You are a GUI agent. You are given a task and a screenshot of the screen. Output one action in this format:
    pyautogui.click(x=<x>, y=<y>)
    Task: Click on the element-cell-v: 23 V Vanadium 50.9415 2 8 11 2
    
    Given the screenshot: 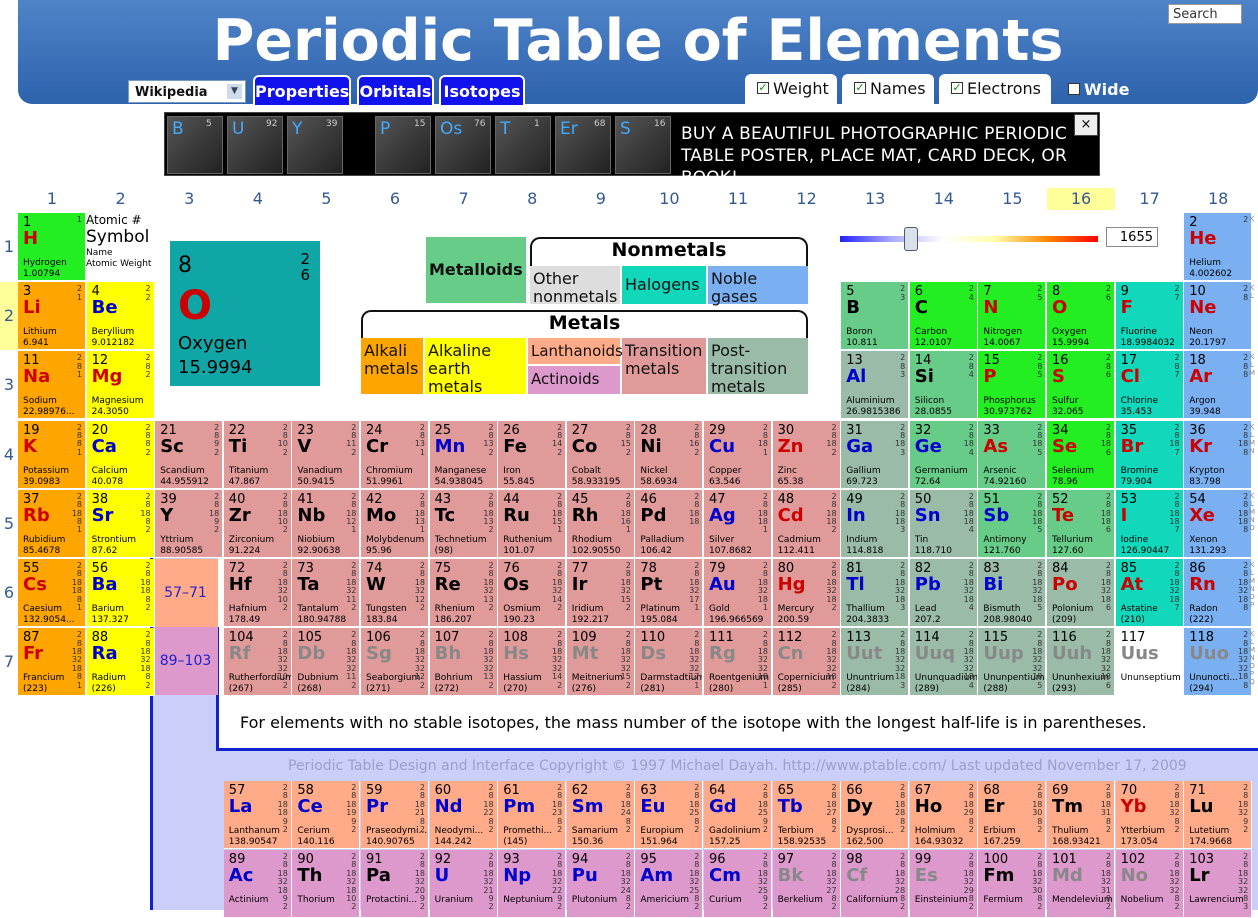 What is the action you would take?
    pyautogui.click(x=326, y=454)
    